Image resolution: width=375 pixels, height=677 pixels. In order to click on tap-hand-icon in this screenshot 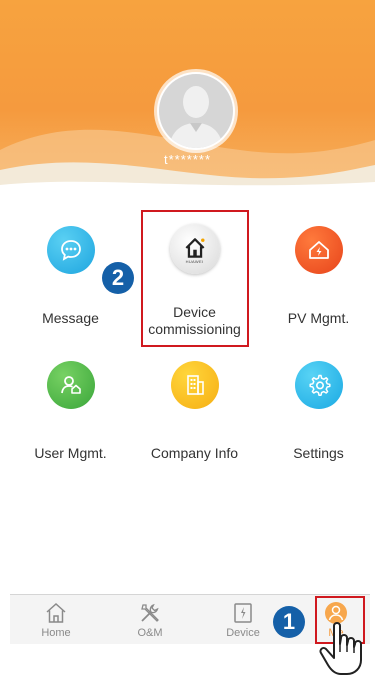, I will do `click(340, 648)`.